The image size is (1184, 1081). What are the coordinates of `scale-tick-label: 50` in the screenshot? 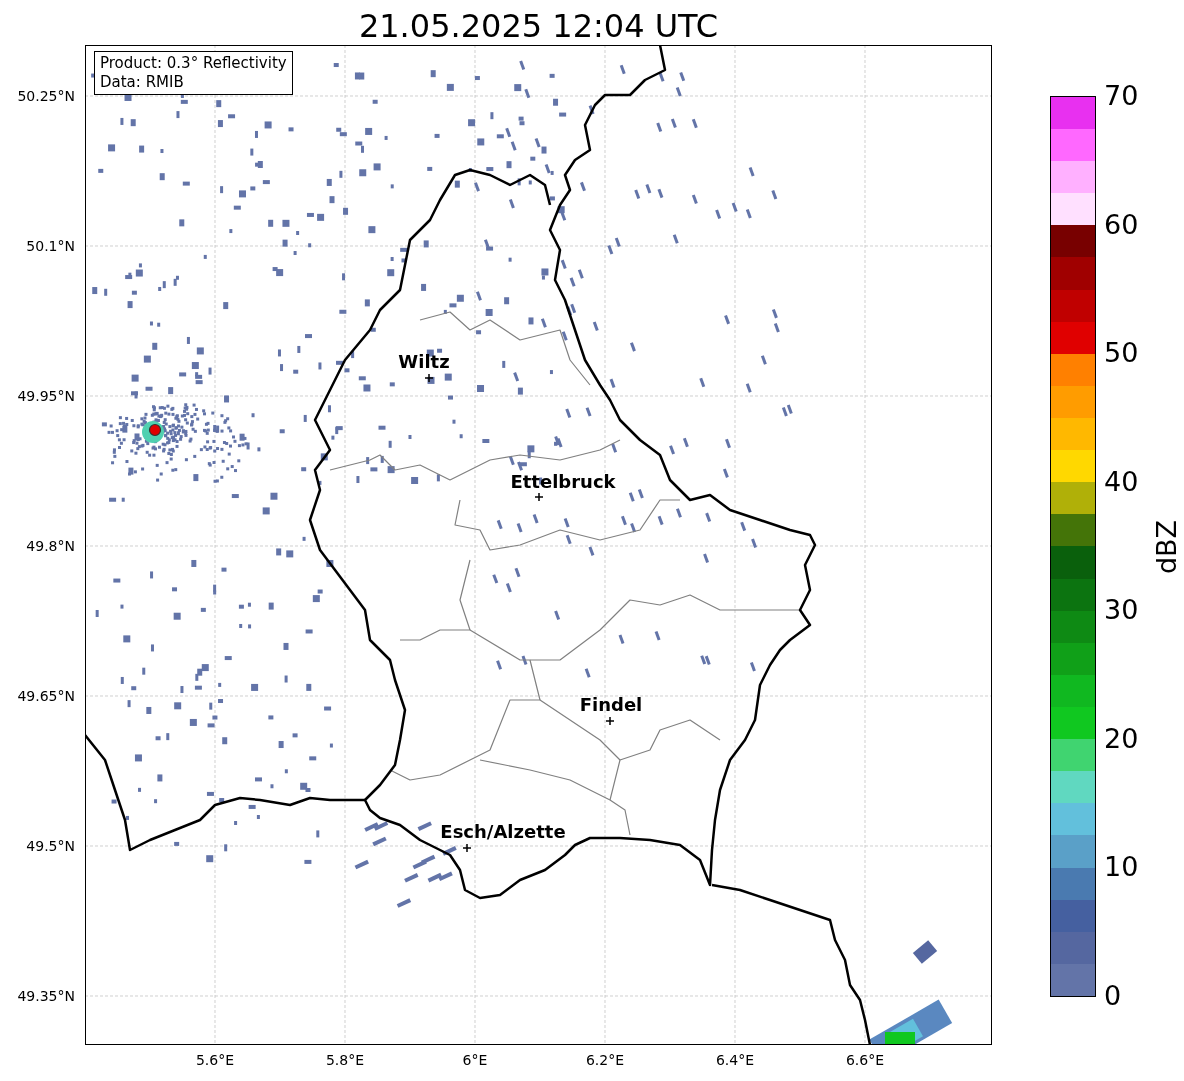 It's located at (1121, 353).